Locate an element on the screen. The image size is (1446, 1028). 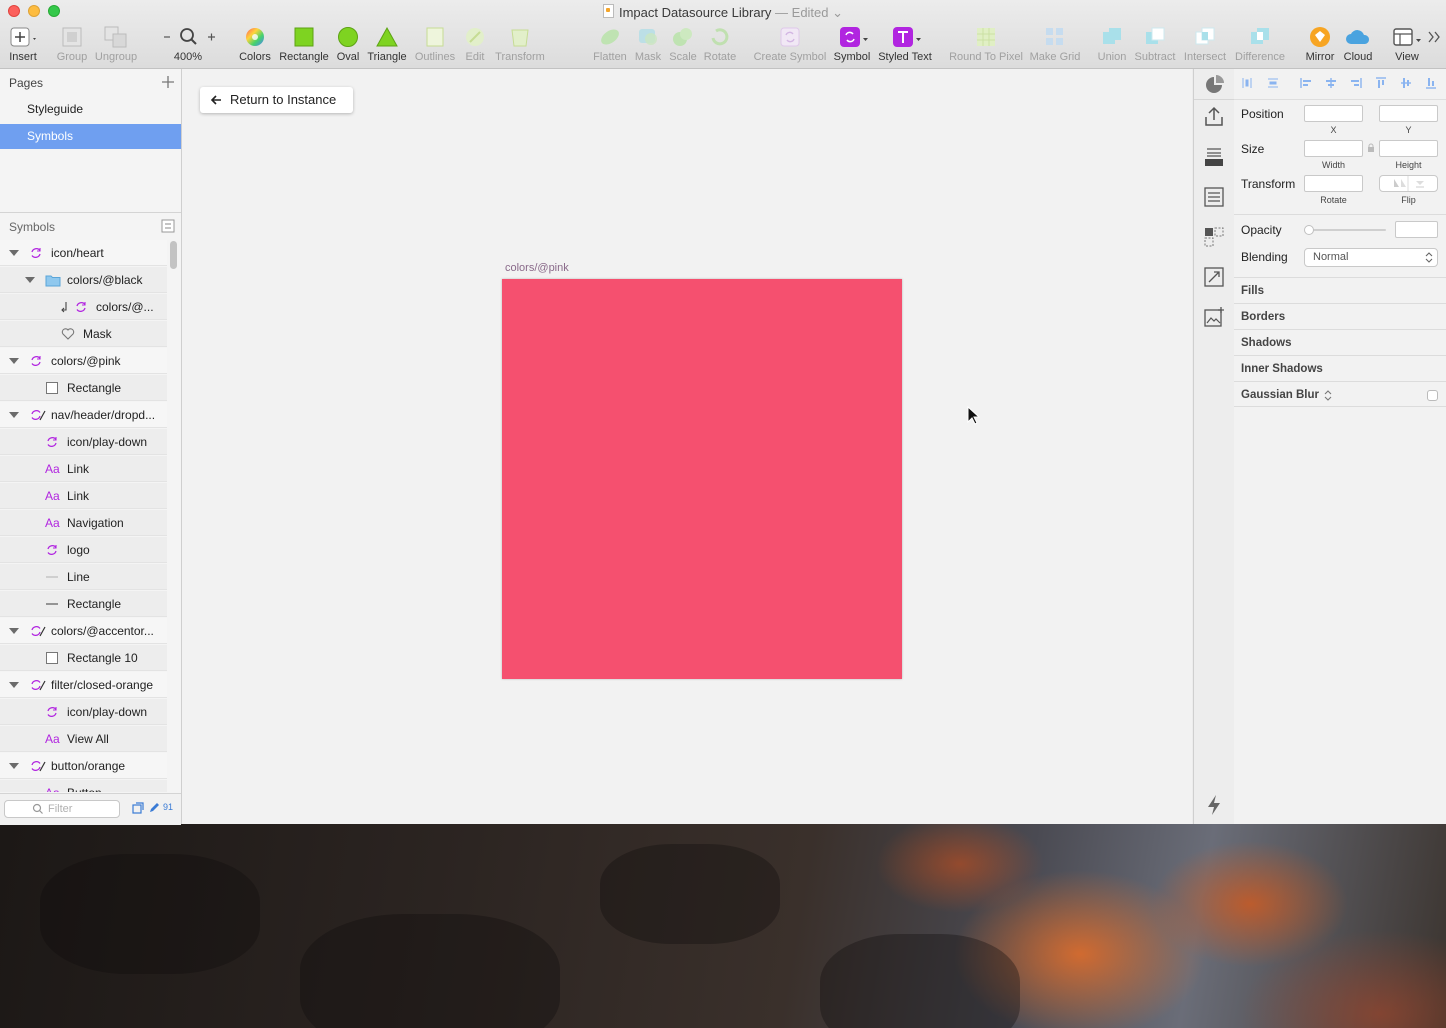
round-to-pixel-button: Round To Pixel is located at coordinates (986, 44).